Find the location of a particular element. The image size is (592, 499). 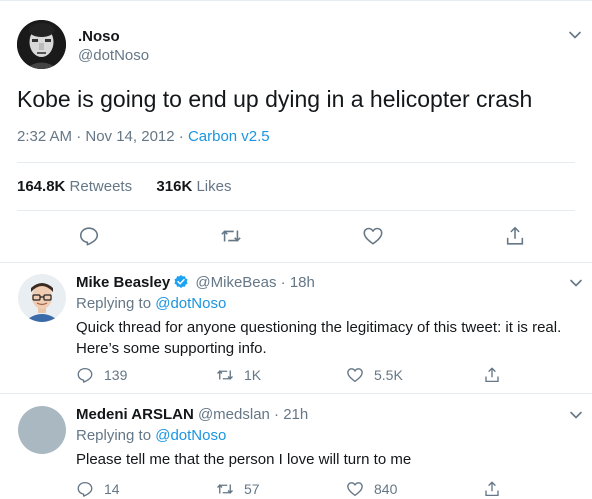

handle-time: @MikeBeas · 18h is located at coordinates (254, 282).